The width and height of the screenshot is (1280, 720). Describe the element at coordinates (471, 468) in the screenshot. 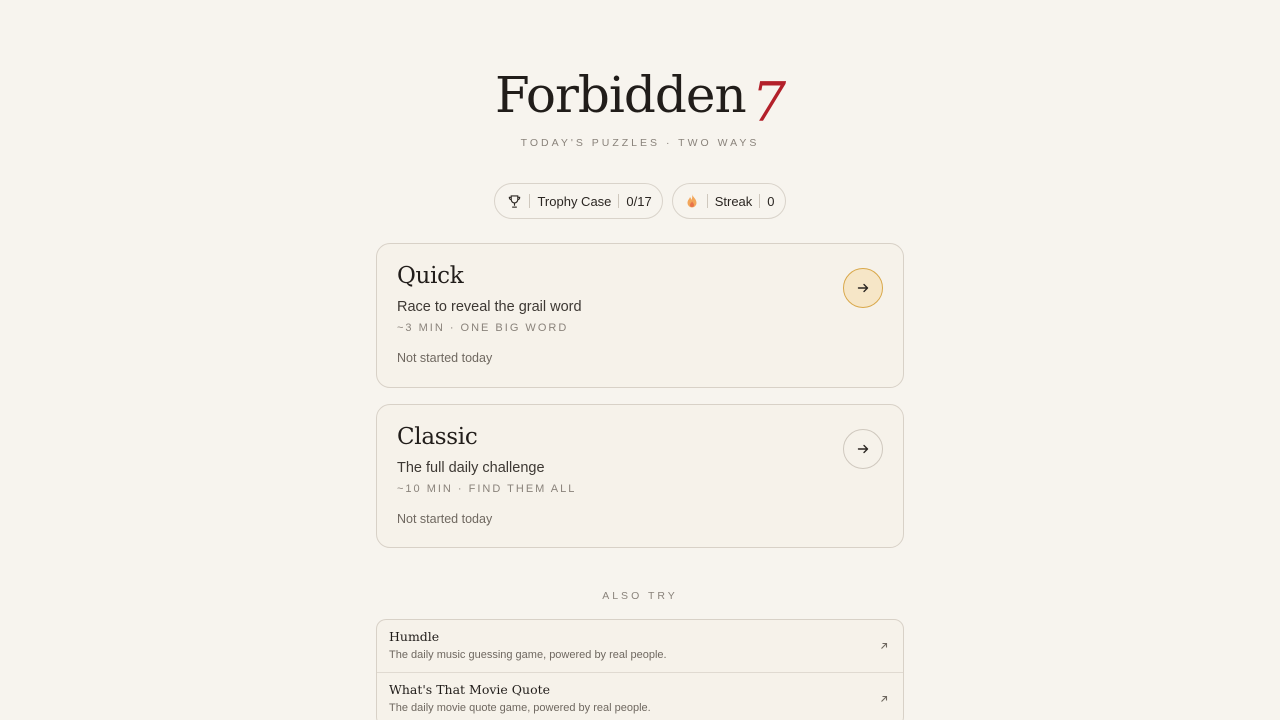

I see `mode-description: The full daily challenge` at that location.